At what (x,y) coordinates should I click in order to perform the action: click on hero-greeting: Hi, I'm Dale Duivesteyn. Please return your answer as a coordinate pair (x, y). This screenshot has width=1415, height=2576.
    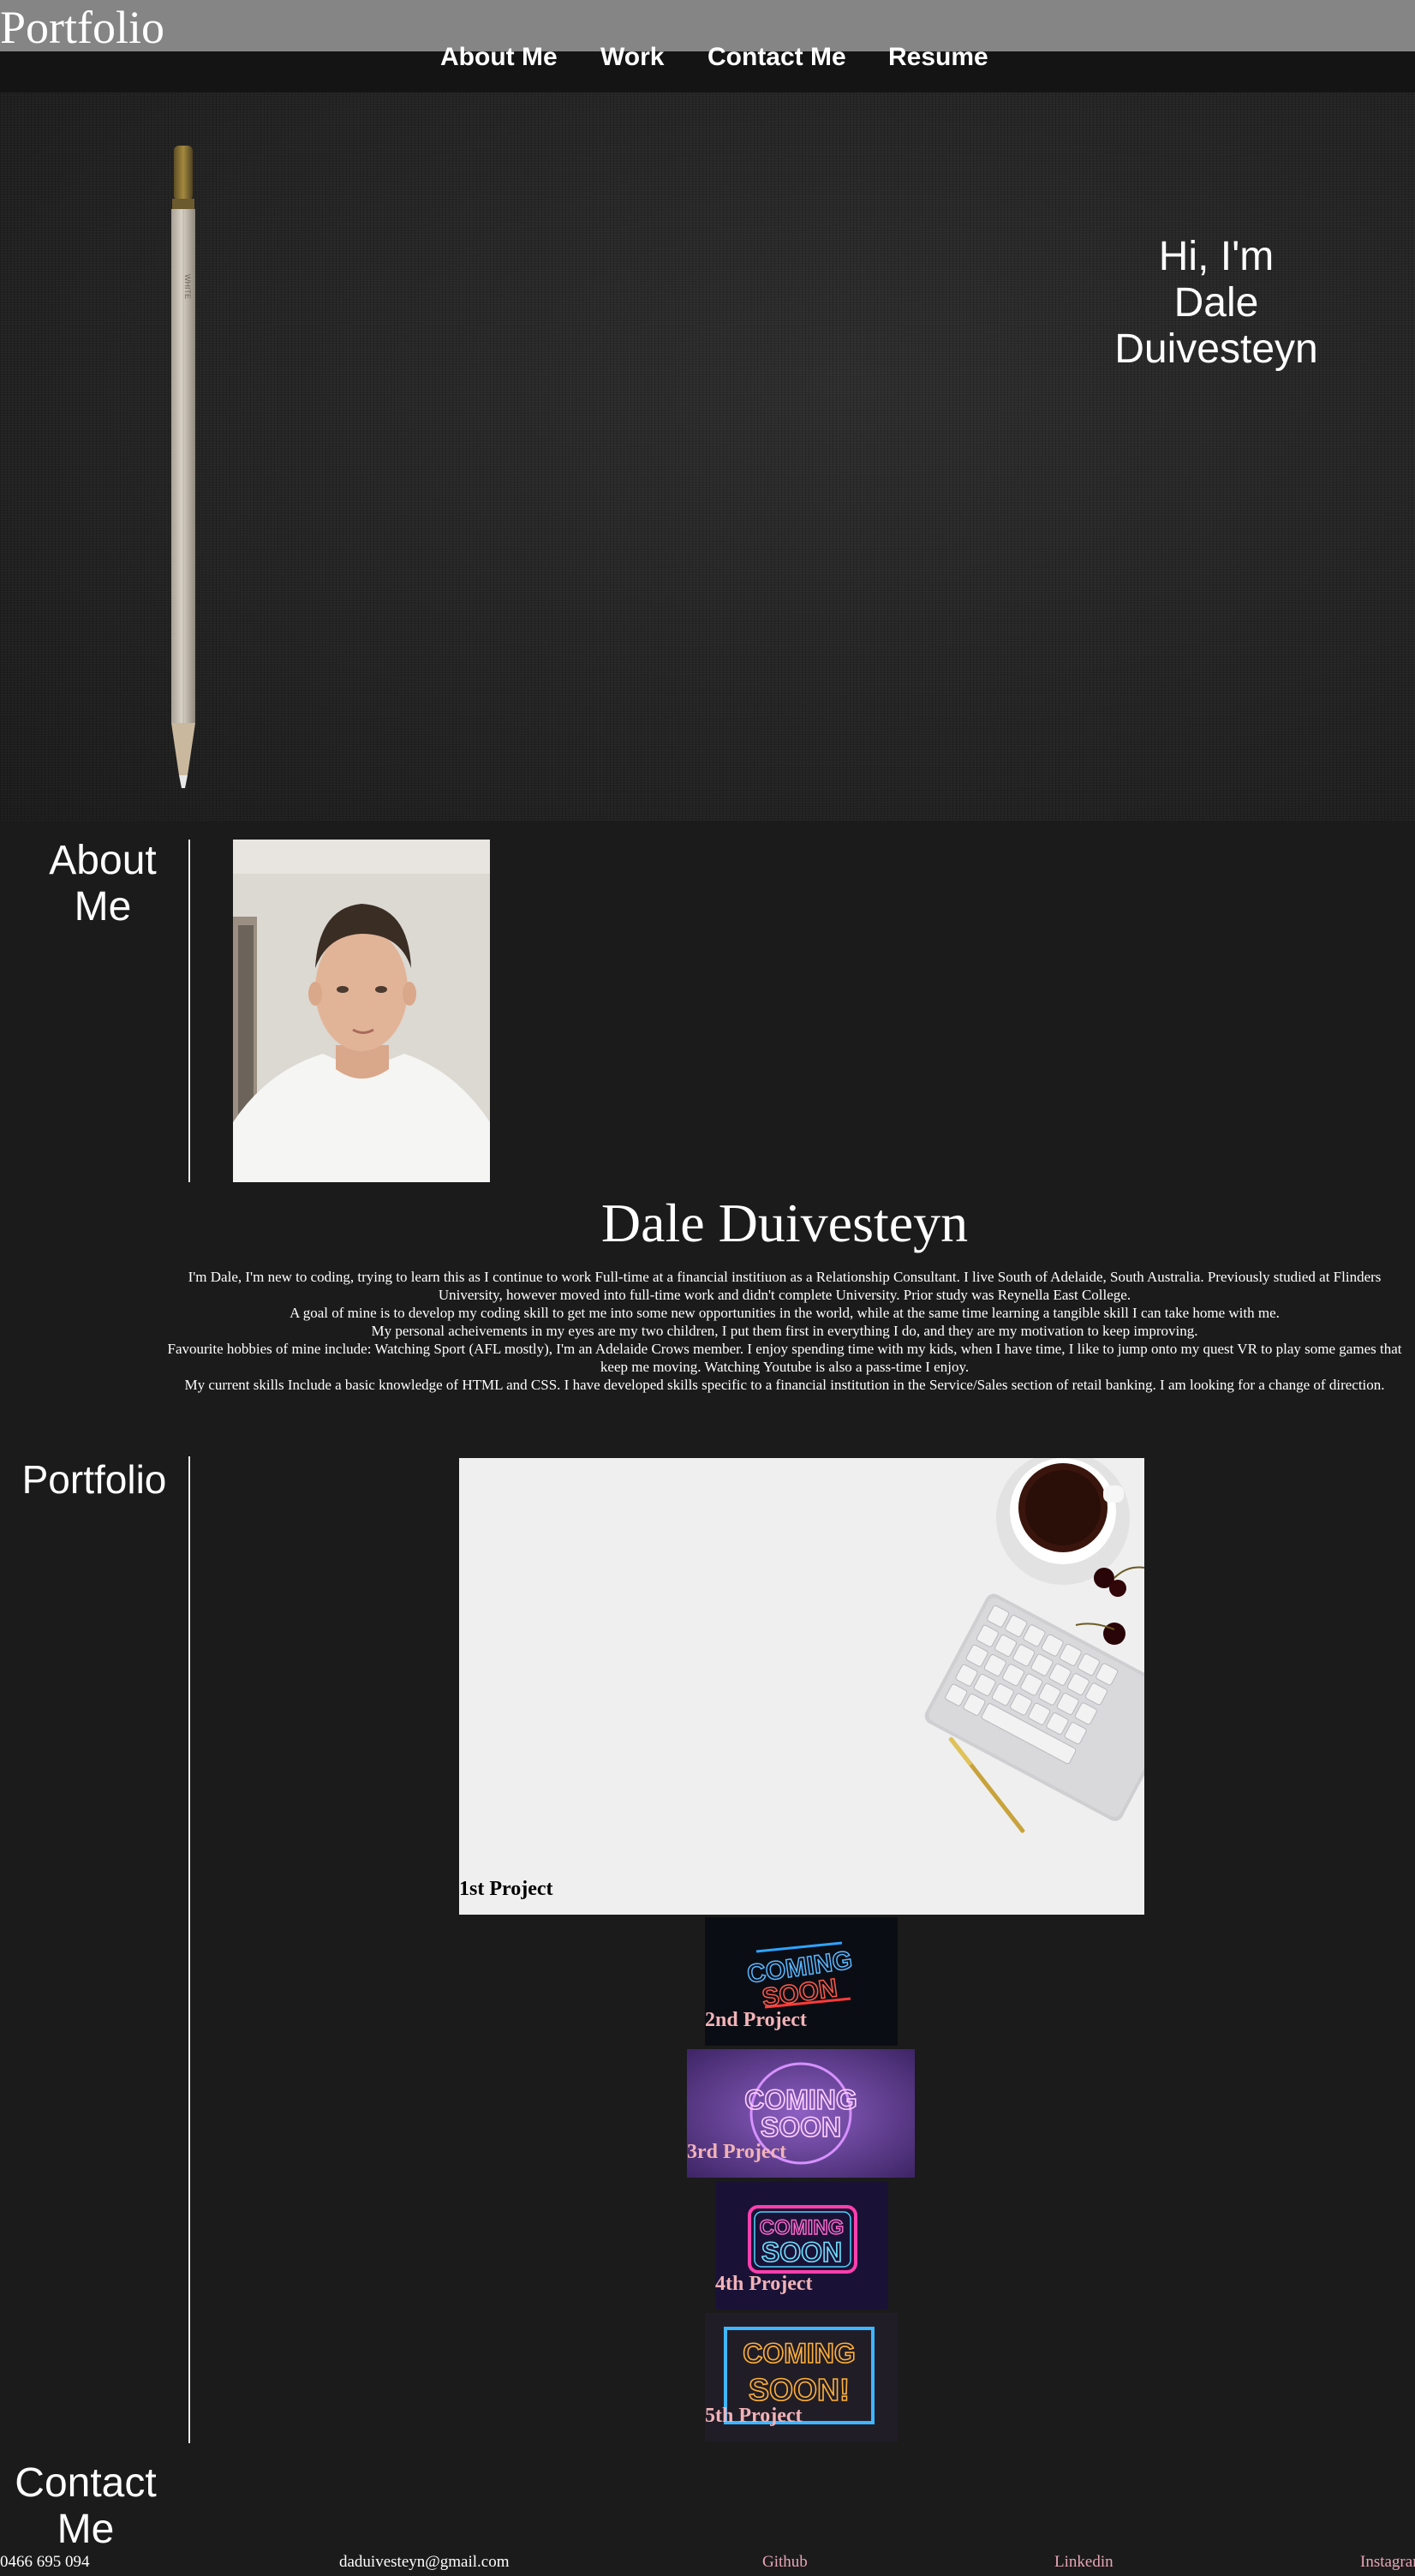
    Looking at the image, I should click on (1216, 303).